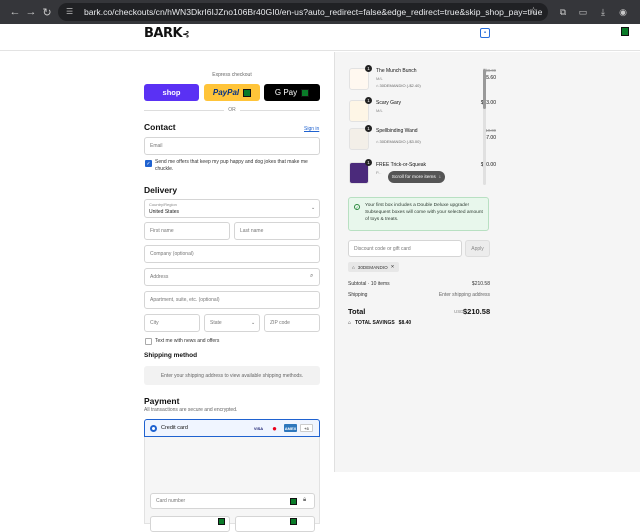 The width and height of the screenshot is (640, 532). Describe the element at coordinates (306, 428) in the screenshot. I see `more-cards-icon: +3` at that location.